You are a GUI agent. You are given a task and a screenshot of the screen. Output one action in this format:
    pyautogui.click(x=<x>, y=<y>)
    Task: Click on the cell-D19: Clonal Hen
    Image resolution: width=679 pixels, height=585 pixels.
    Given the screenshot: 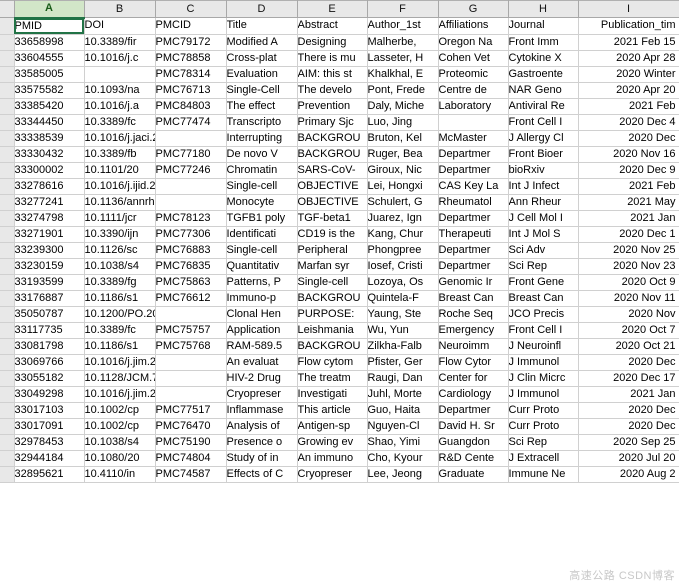 What is the action you would take?
    pyautogui.click(x=262, y=314)
    